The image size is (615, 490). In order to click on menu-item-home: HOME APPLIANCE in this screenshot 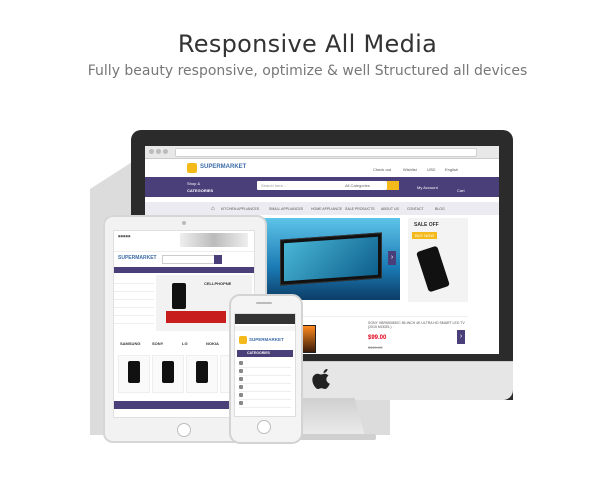, I will do `click(326, 209)`.